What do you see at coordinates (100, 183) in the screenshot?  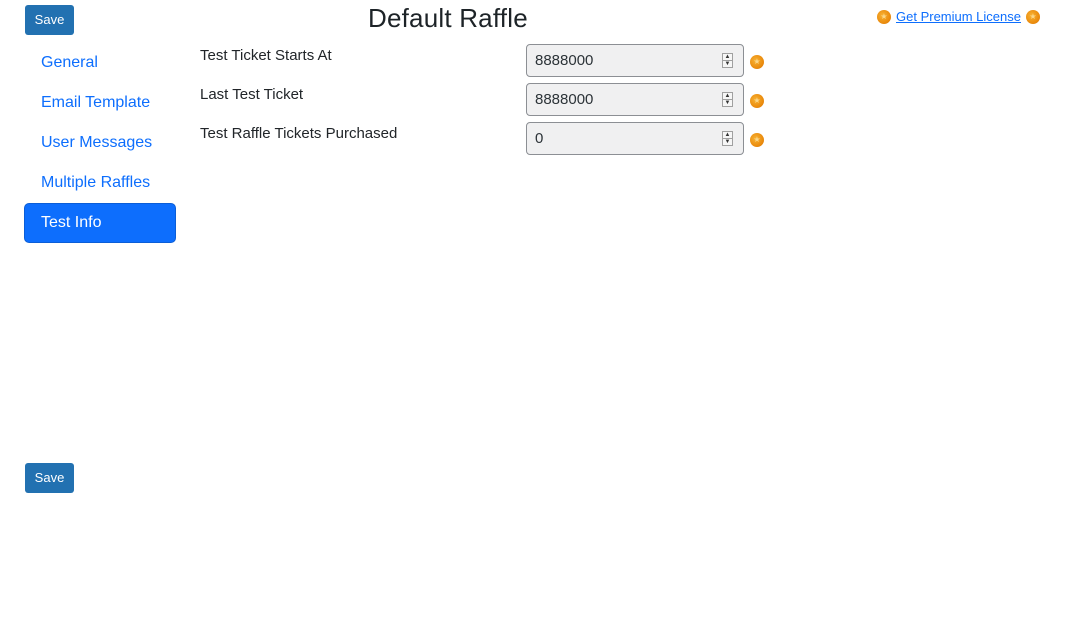 I see `sidebar-item-multiple-raffles: Multiple Raffles` at bounding box center [100, 183].